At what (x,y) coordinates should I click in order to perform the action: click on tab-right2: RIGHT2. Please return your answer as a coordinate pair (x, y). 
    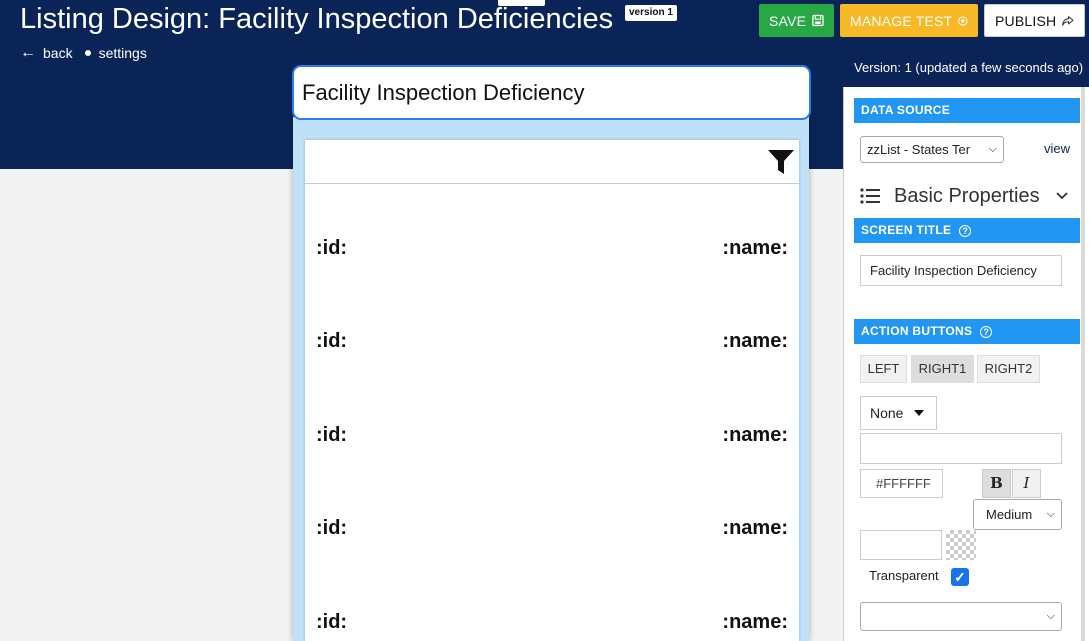
    Looking at the image, I should click on (1008, 369).